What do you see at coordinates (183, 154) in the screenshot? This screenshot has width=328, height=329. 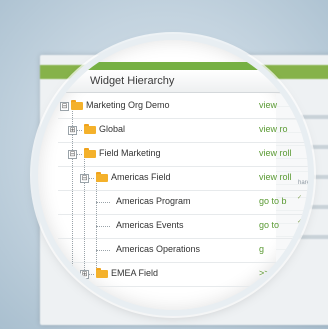 I see `tree-row: ⊟ Field Marketing view roll` at bounding box center [183, 154].